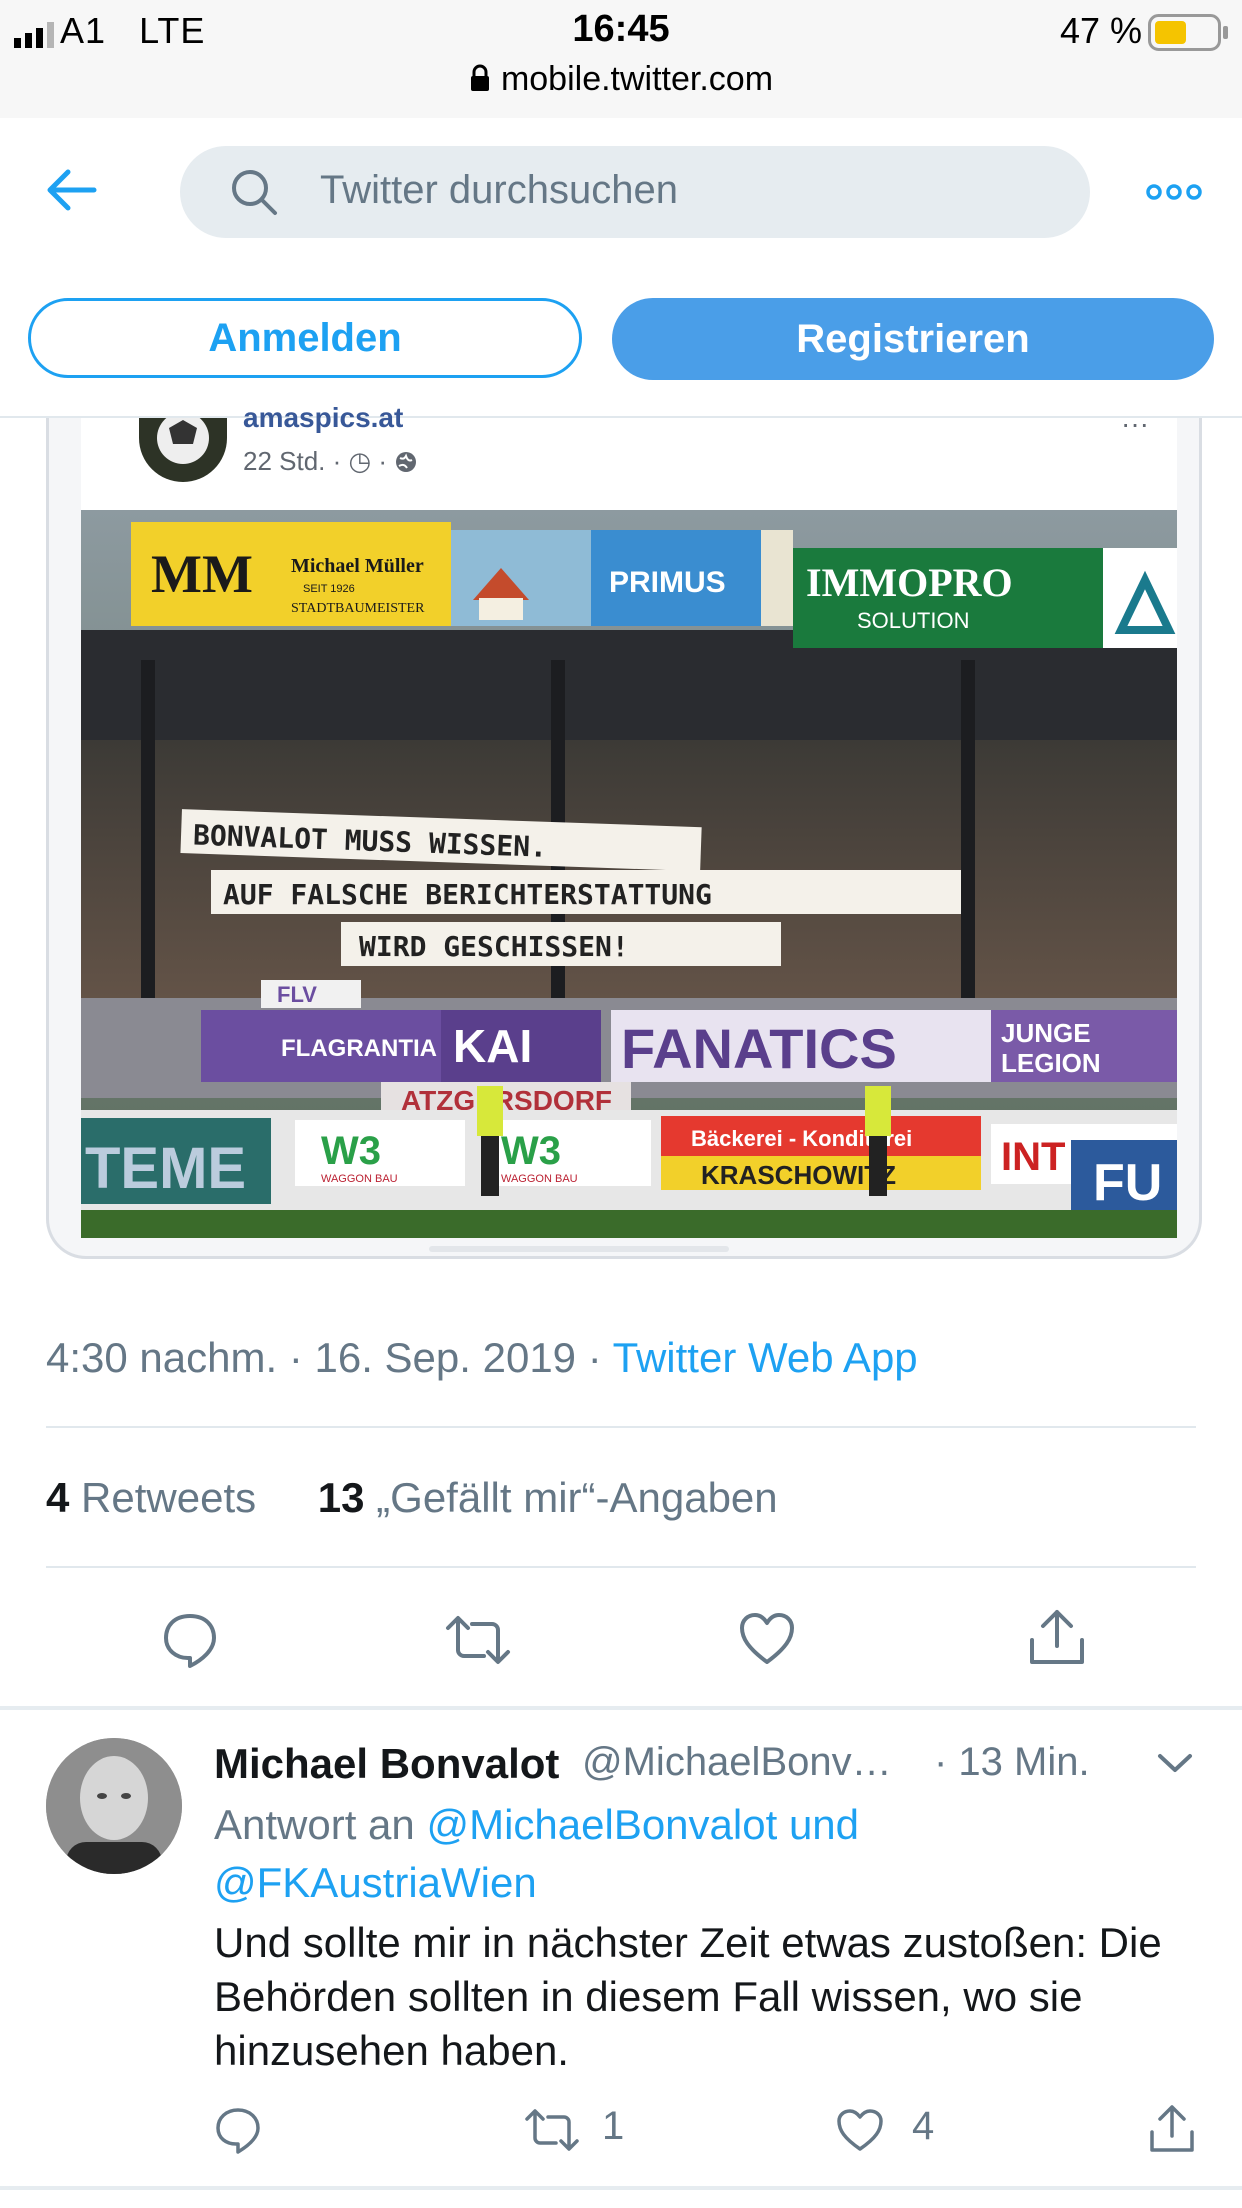 The height and width of the screenshot is (2208, 1242). I want to click on svg-text: FU, so click(1127, 1183).